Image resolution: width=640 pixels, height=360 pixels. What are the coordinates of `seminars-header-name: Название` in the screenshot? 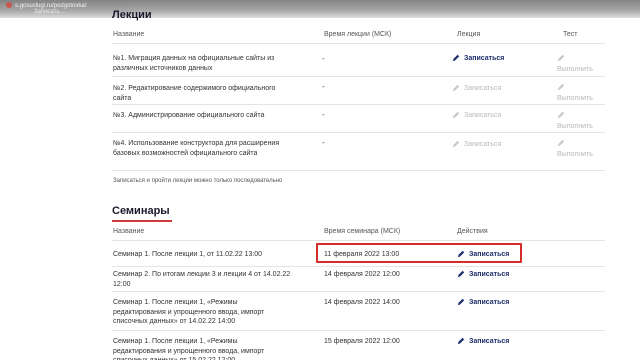 It's located at (129, 231).